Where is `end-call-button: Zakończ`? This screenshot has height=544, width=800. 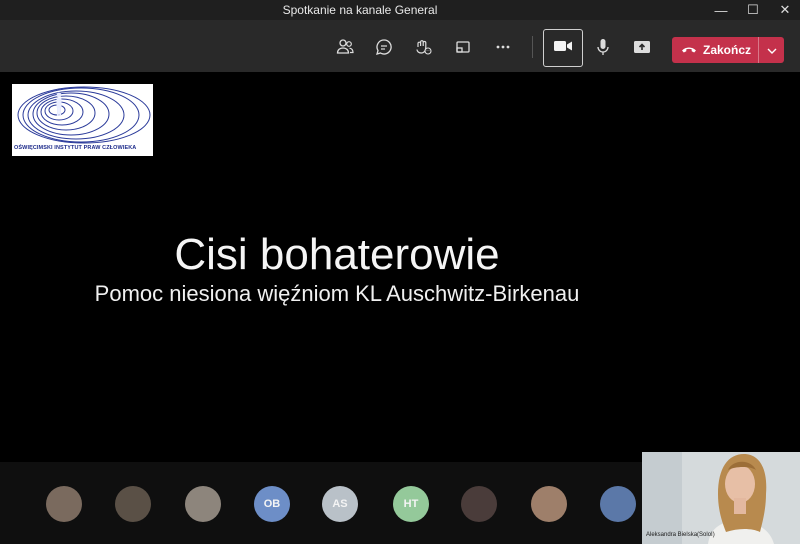
end-call-button: Zakończ is located at coordinates (728, 50).